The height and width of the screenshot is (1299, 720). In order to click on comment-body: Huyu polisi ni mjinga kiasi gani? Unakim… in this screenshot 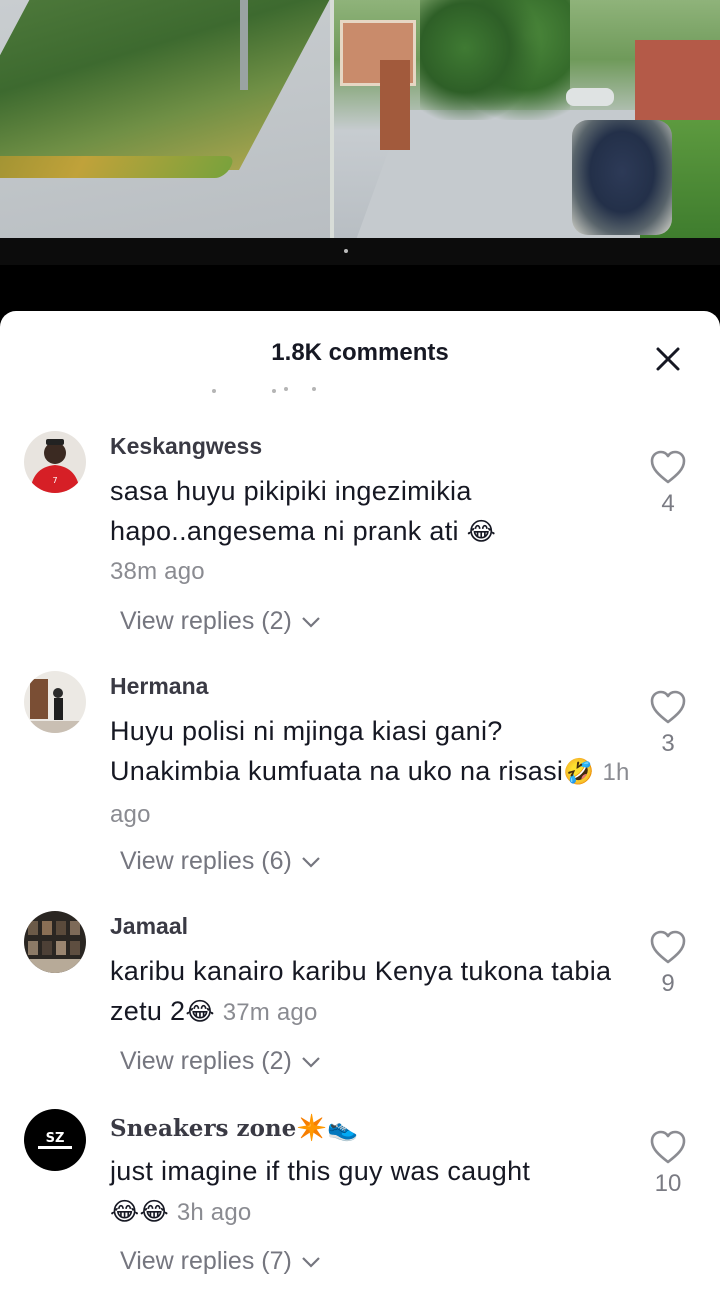, I will do `click(337, 751)`.